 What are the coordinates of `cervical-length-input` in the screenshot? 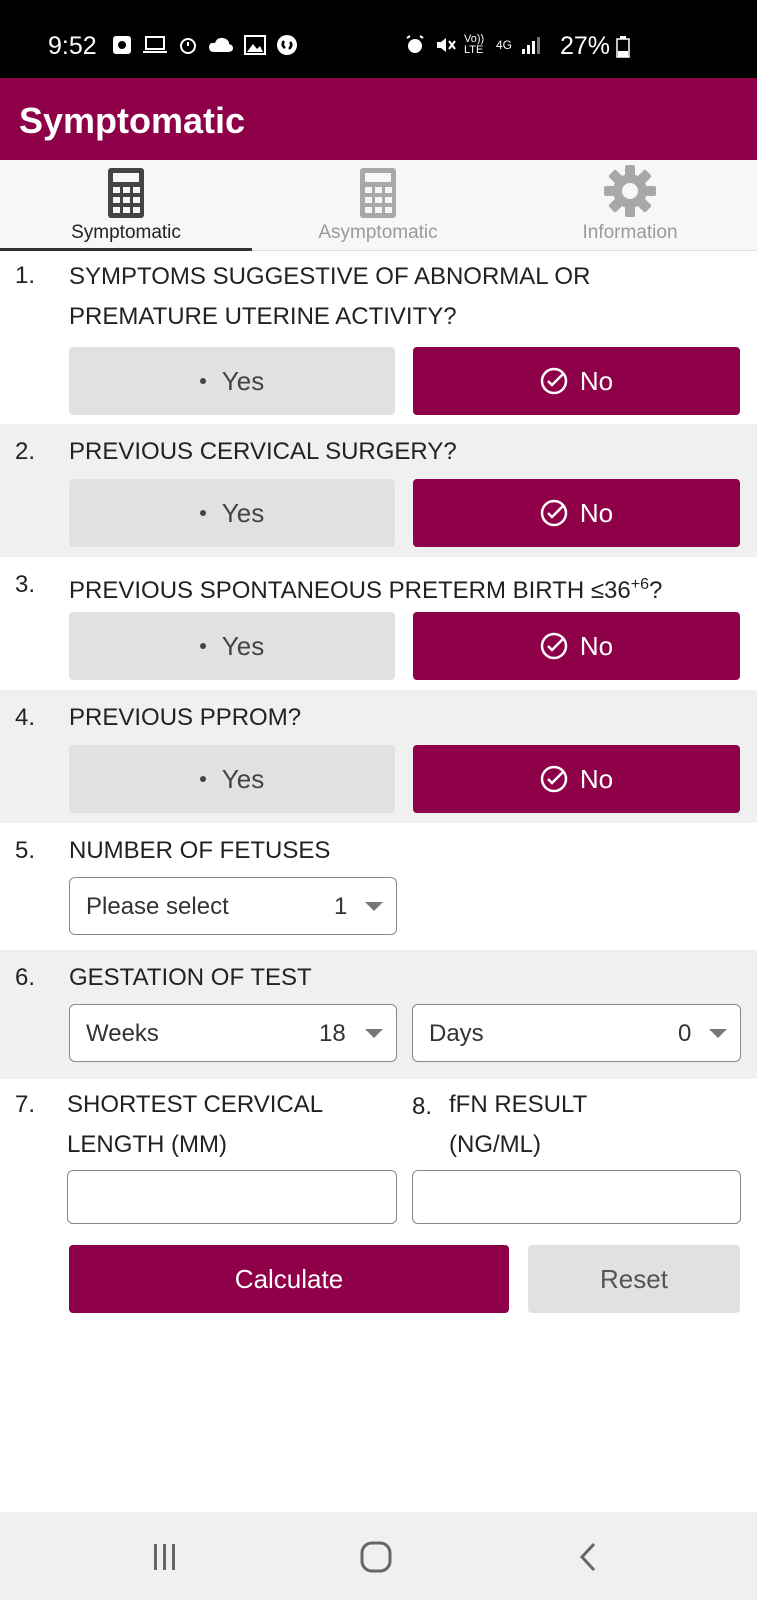 It's located at (232, 1197).